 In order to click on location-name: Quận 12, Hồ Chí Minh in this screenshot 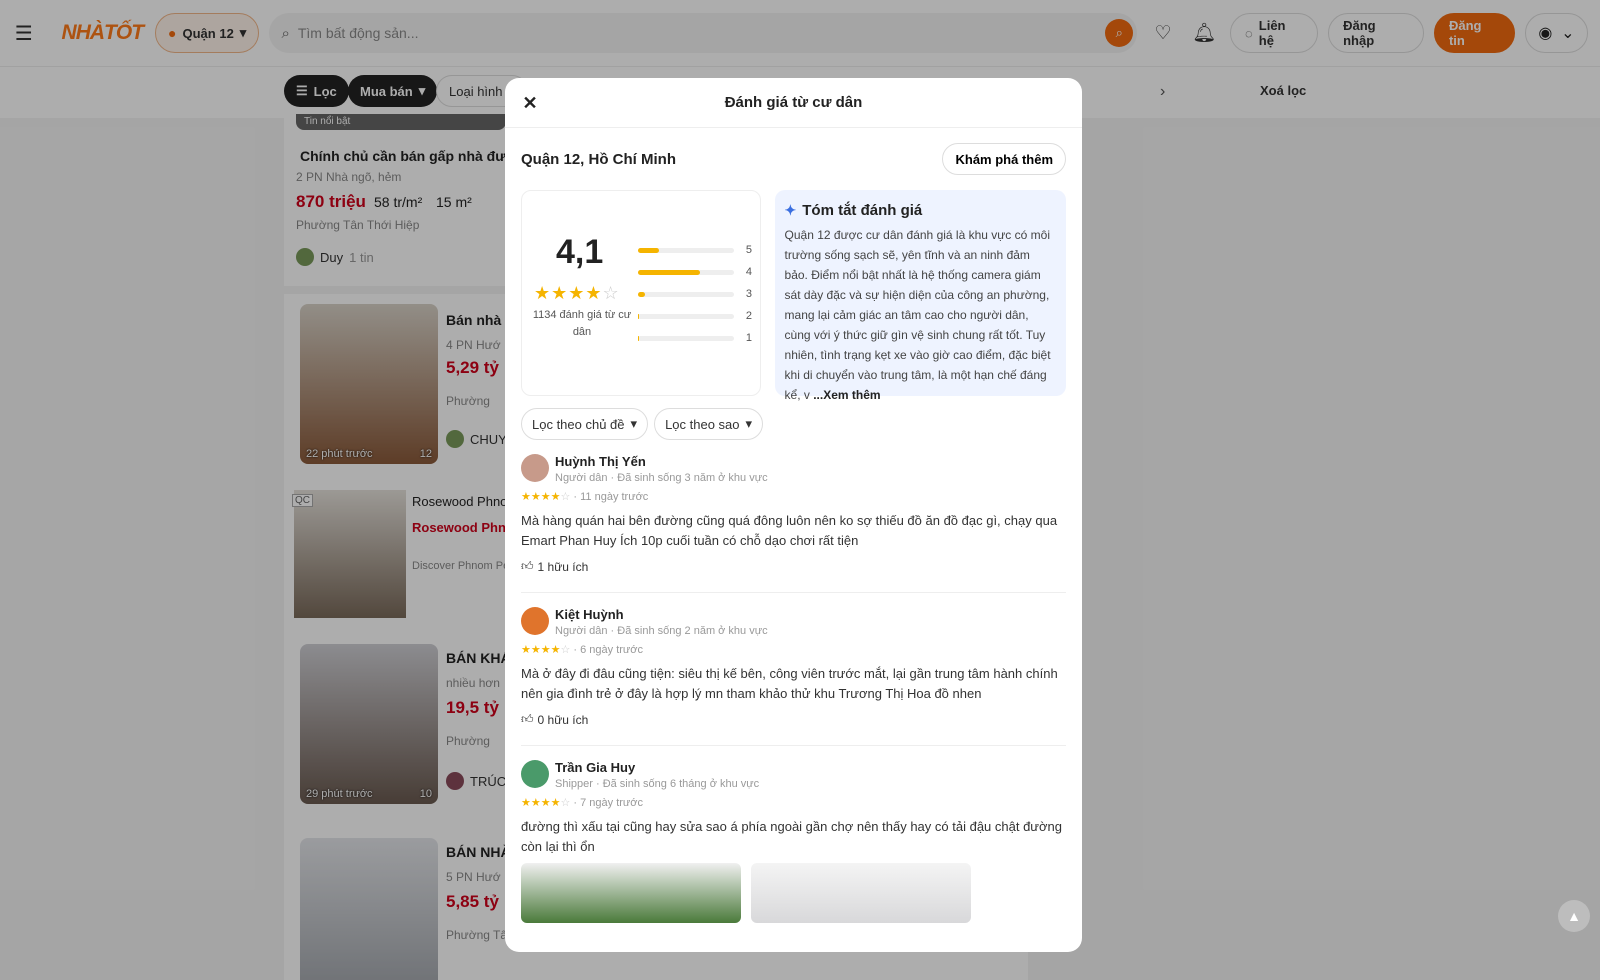, I will do `click(599, 159)`.